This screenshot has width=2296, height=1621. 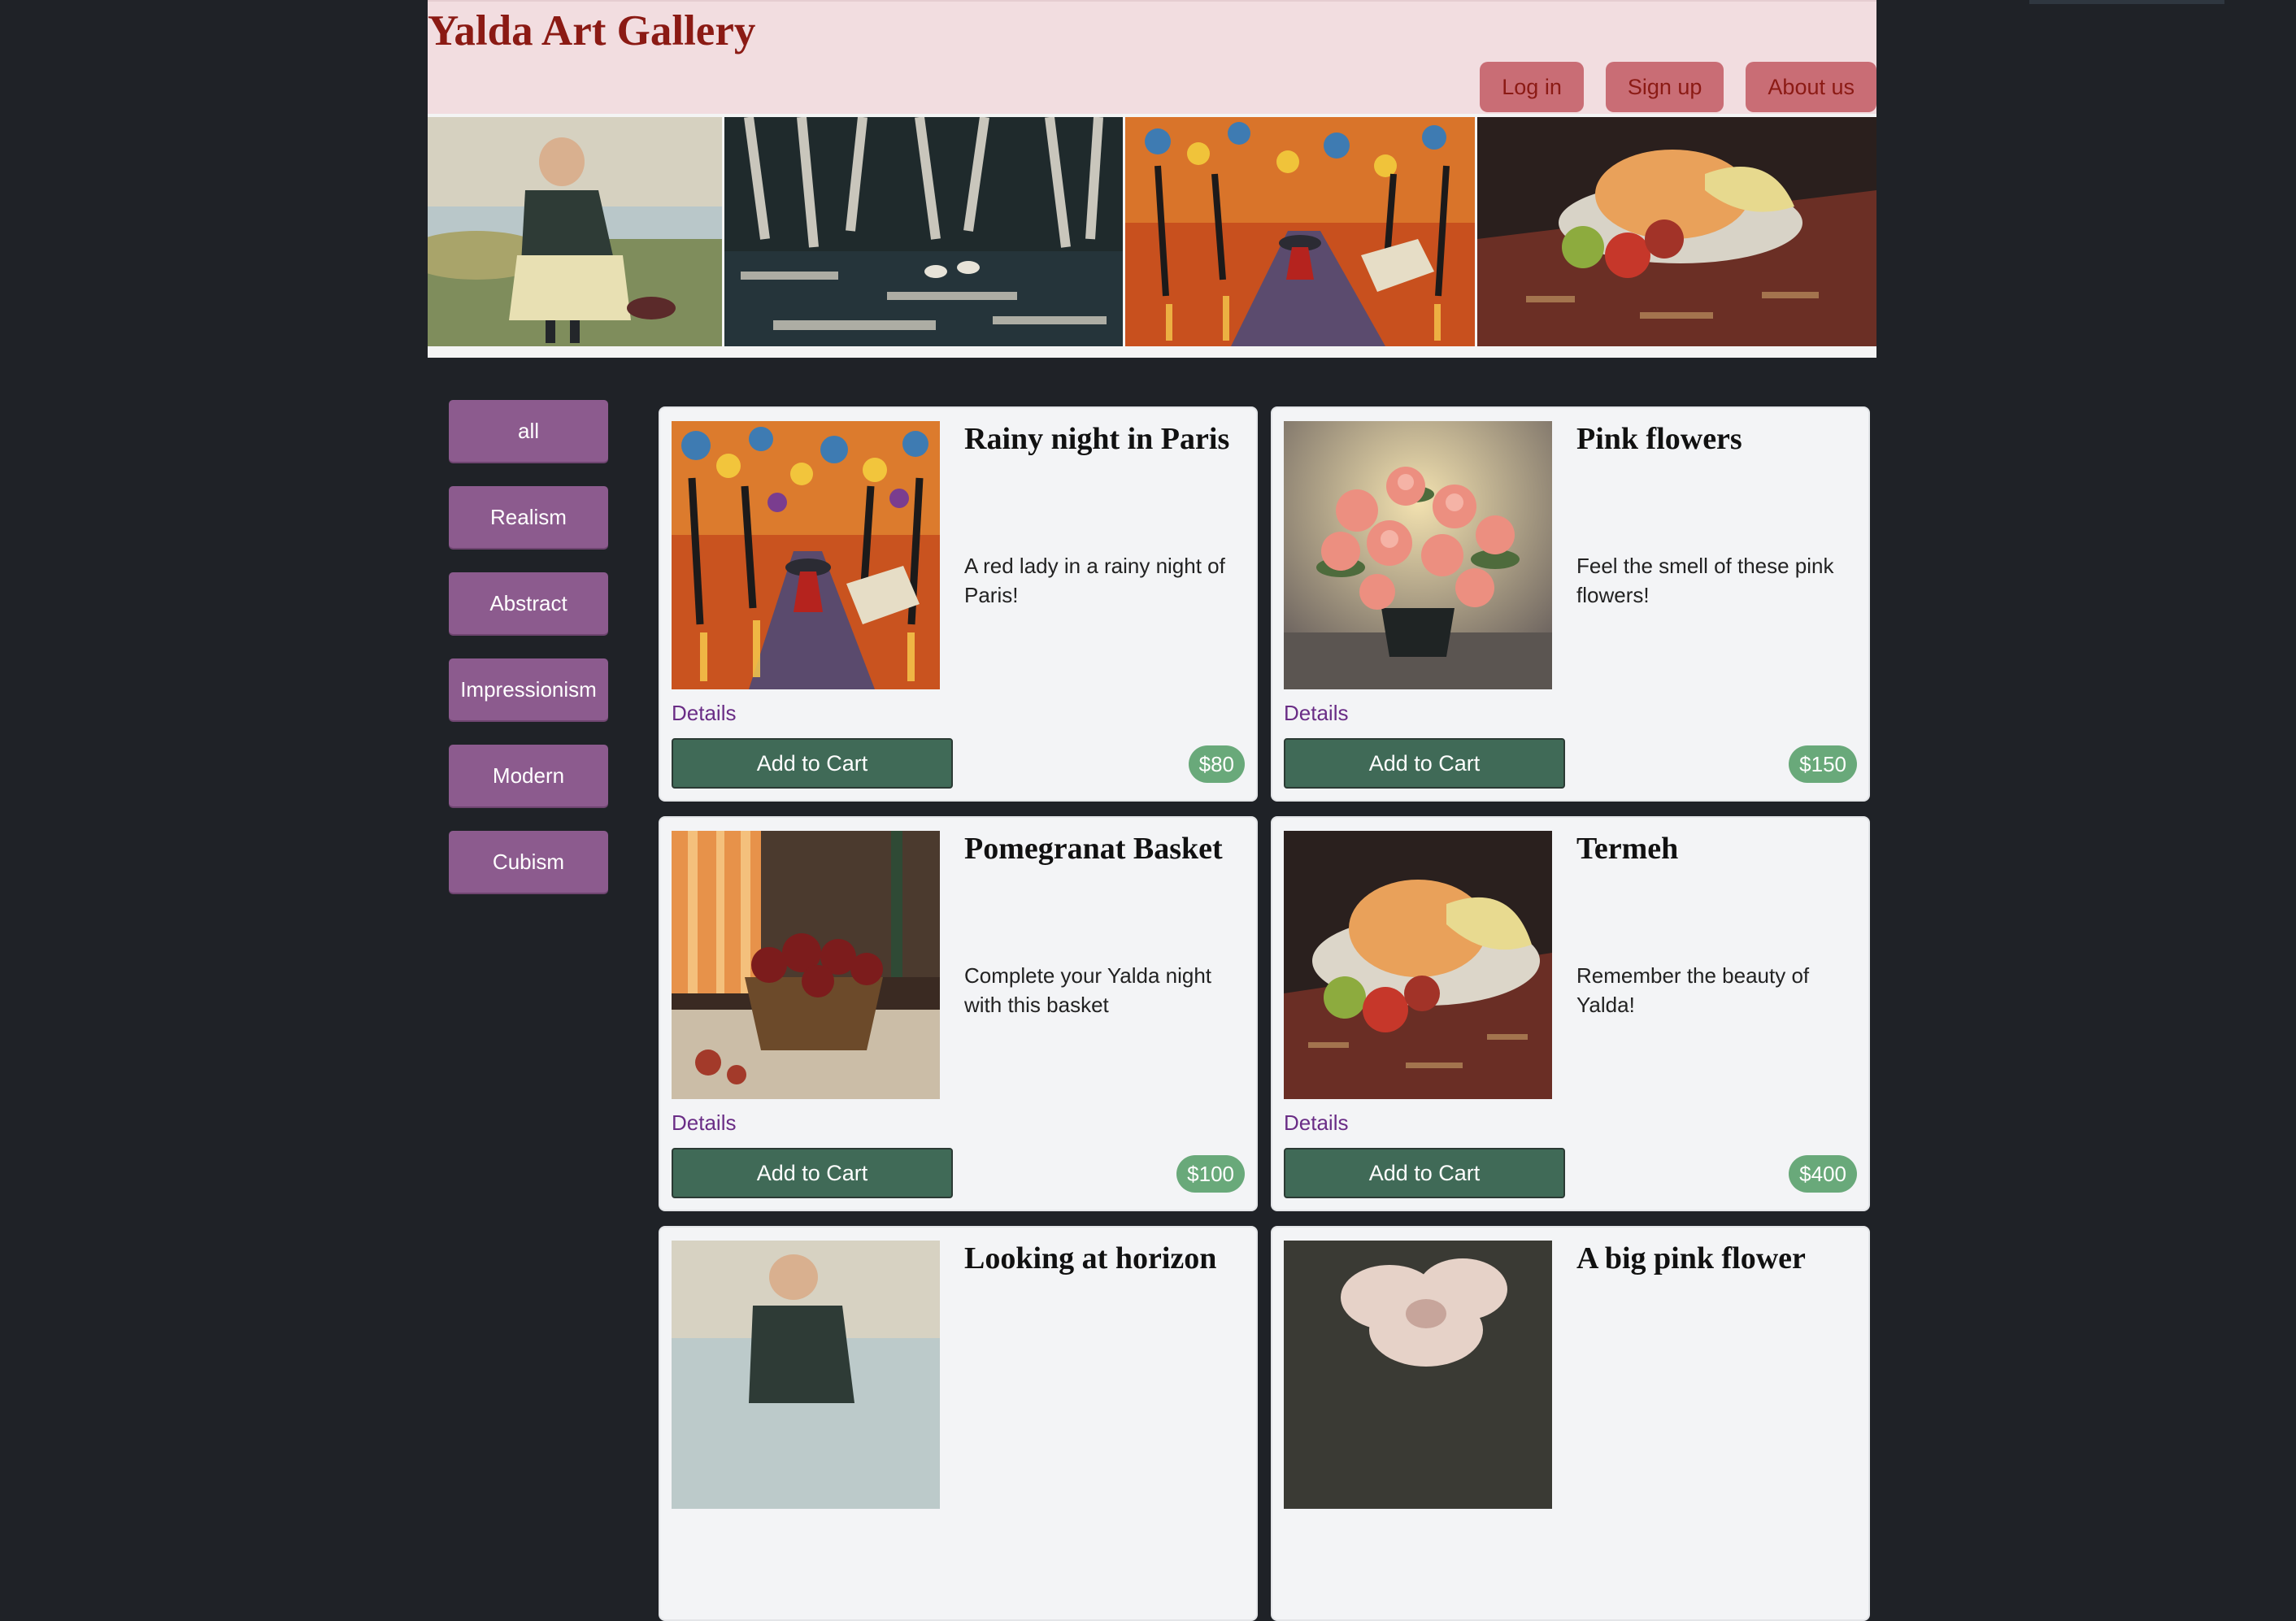 I want to click on pomegranate-basket-painting-image, so click(x=806, y=965).